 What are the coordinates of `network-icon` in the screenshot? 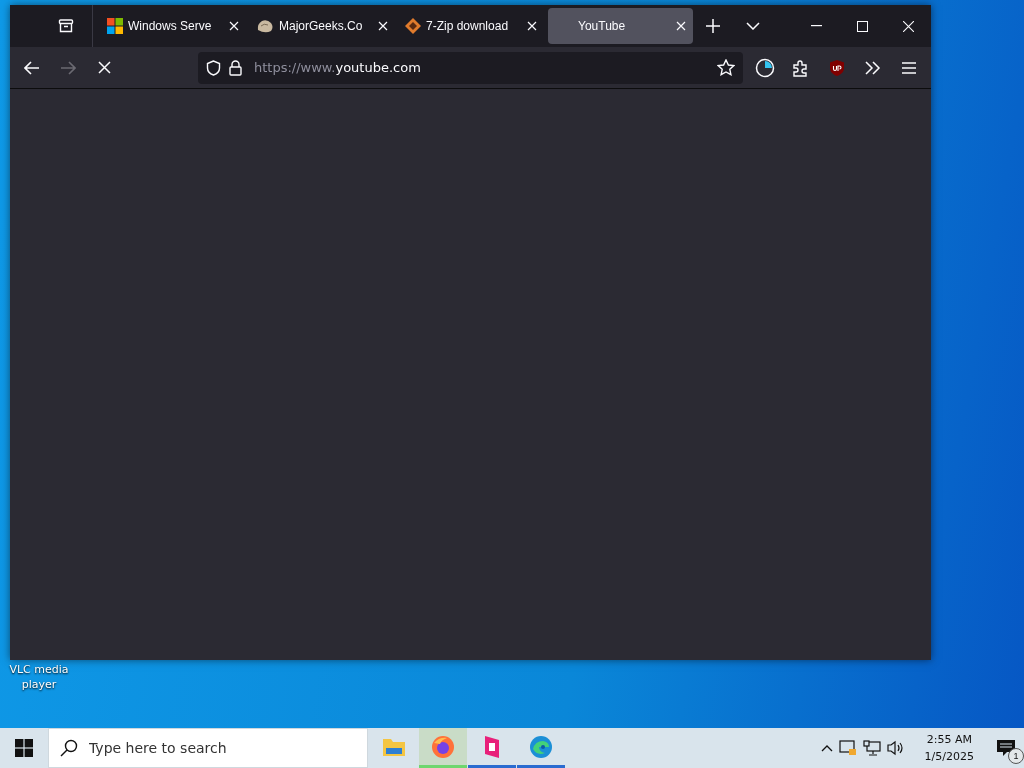 It's located at (871, 748).